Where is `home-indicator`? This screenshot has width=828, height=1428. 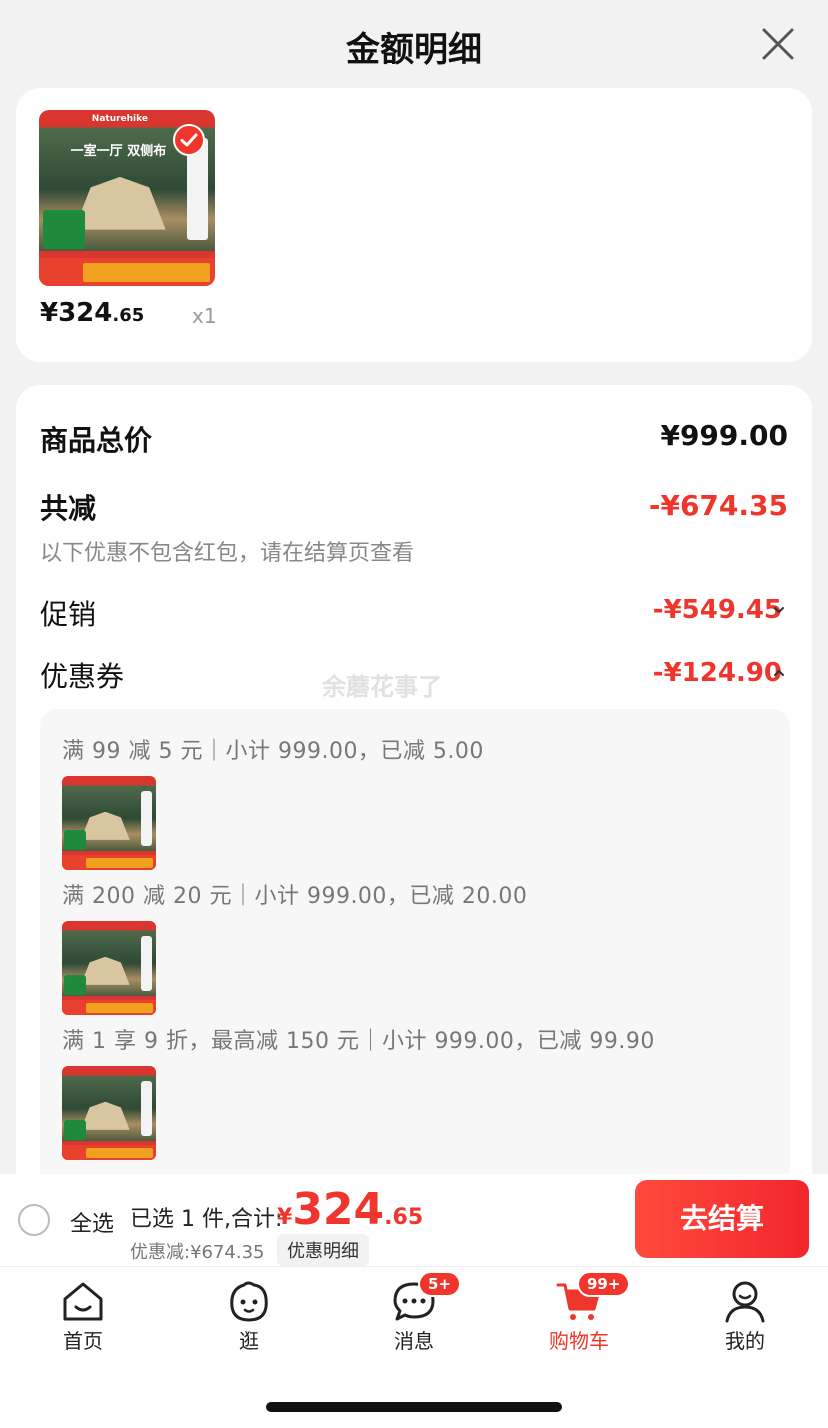
home-indicator is located at coordinates (414, 1407).